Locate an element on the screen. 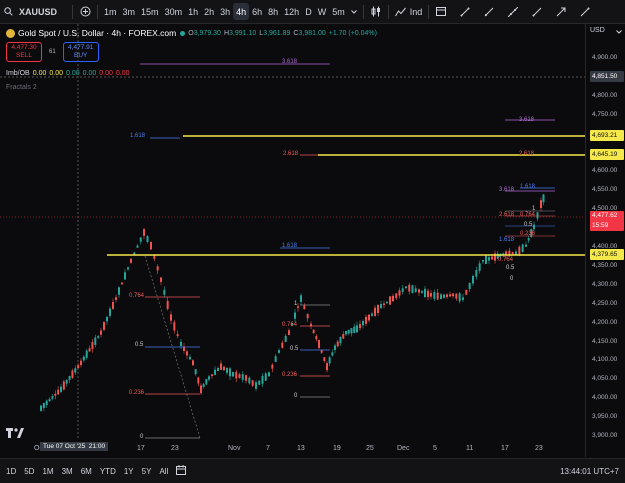 The height and width of the screenshot is (483, 625). crosshair-time-tag: Tue 07 Oct '25 21:00 is located at coordinates (74, 446).